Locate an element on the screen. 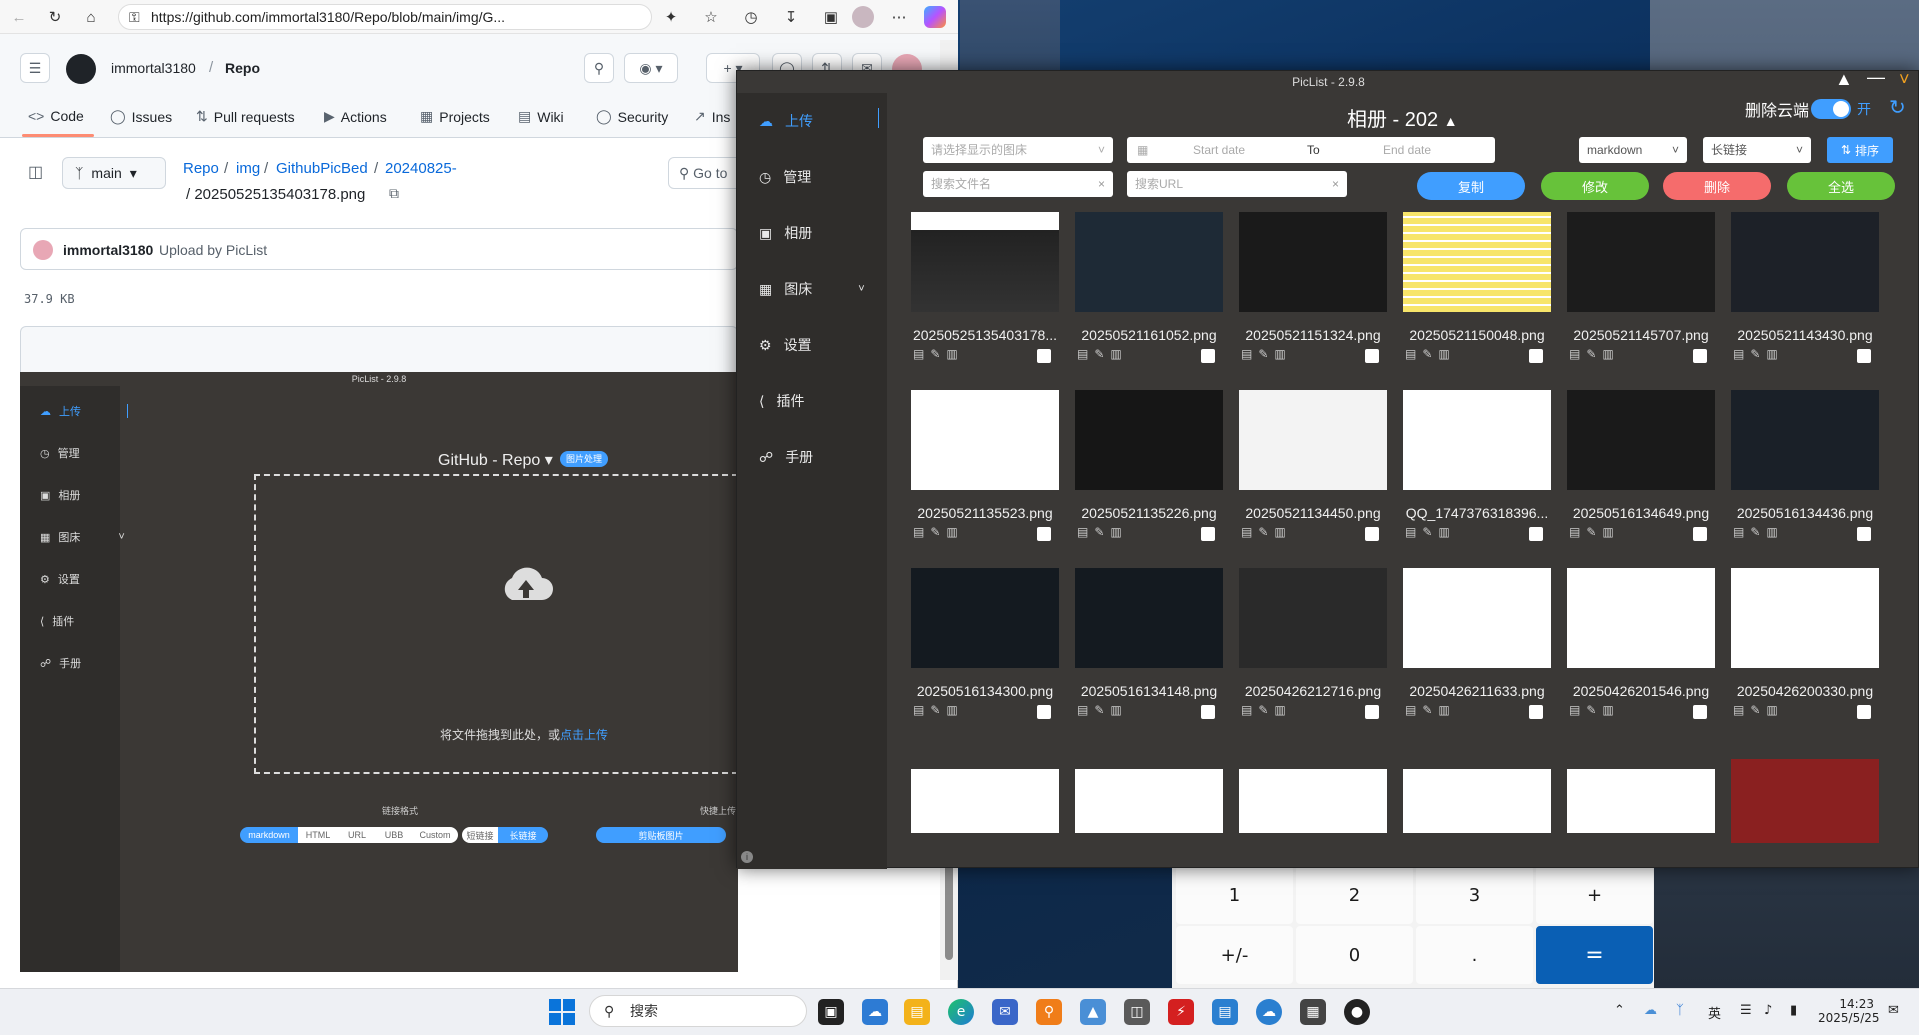 The width and height of the screenshot is (1919, 1035). tab-insights: ↗ Ins is located at coordinates (712, 116).